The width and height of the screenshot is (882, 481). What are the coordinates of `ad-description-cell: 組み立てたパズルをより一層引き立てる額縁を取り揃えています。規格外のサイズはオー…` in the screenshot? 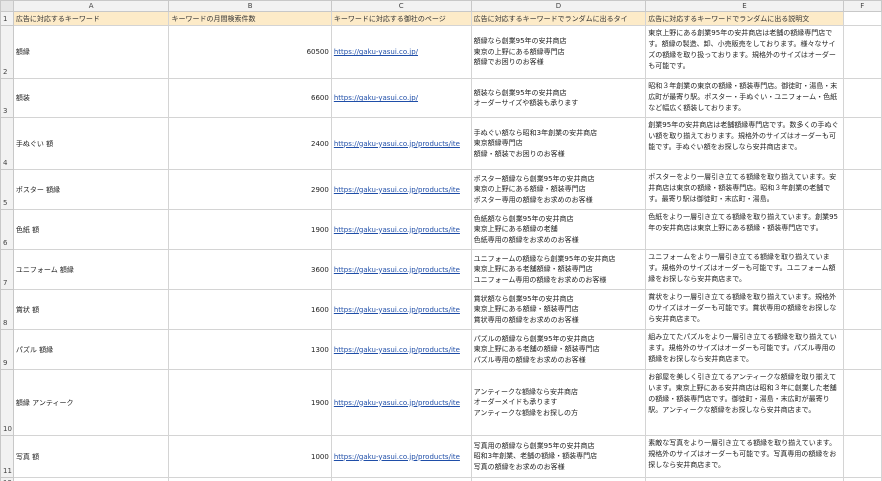 It's located at (744, 349).